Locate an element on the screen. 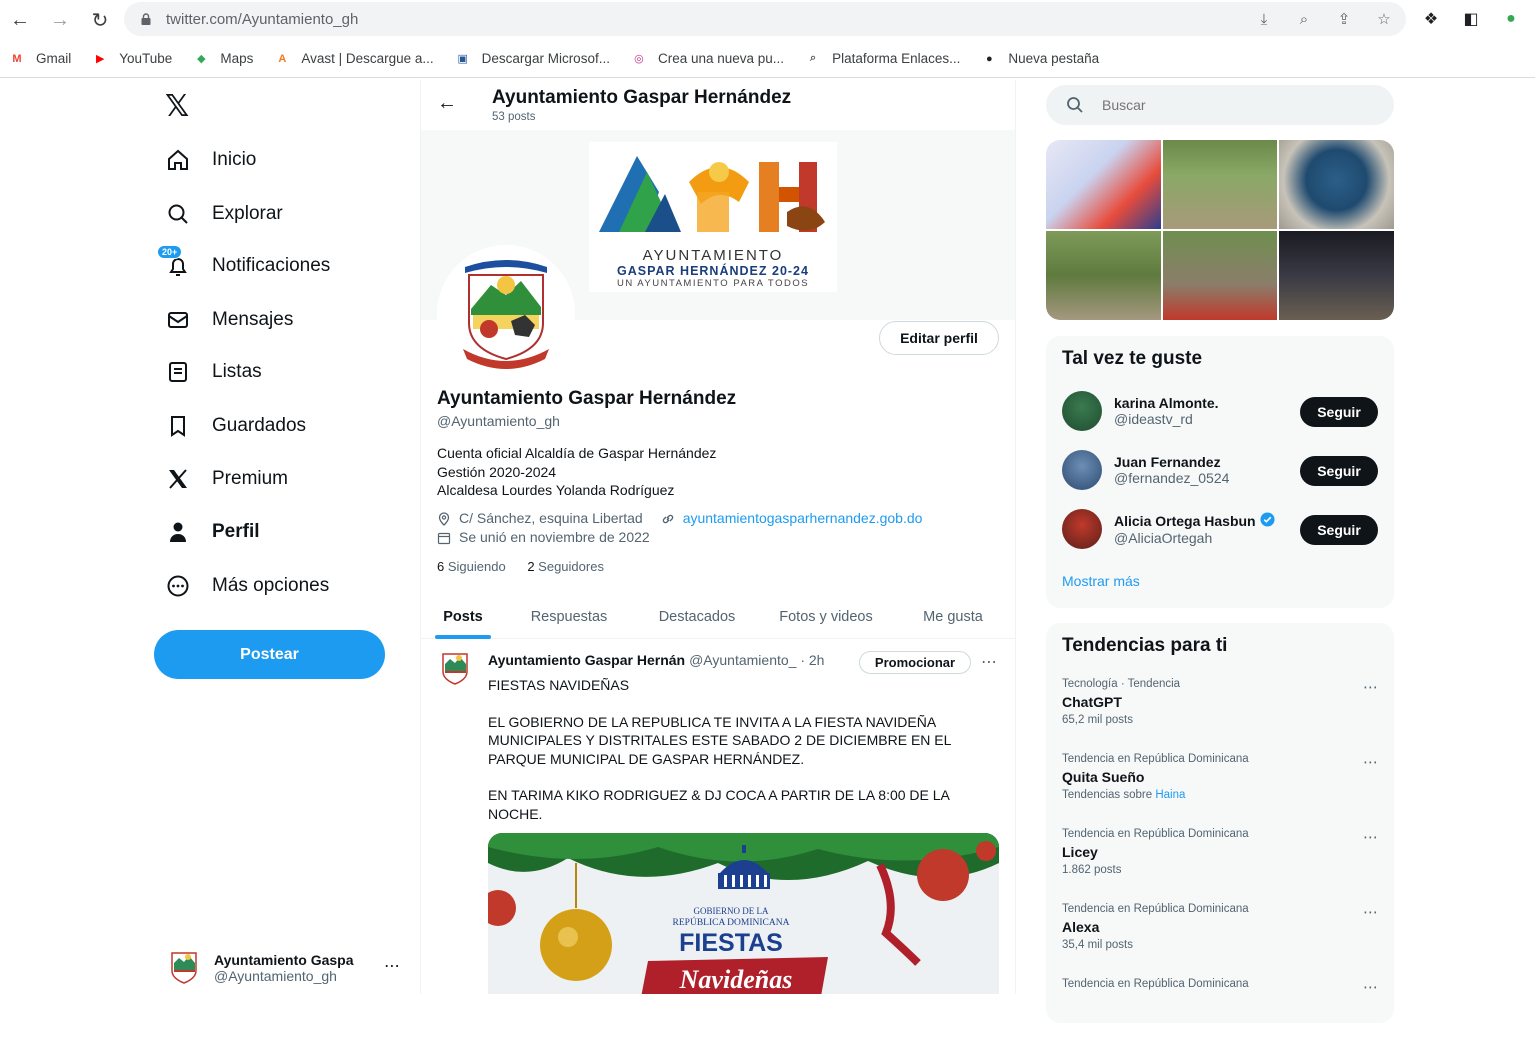  search-icon is located at coordinates (178, 214).